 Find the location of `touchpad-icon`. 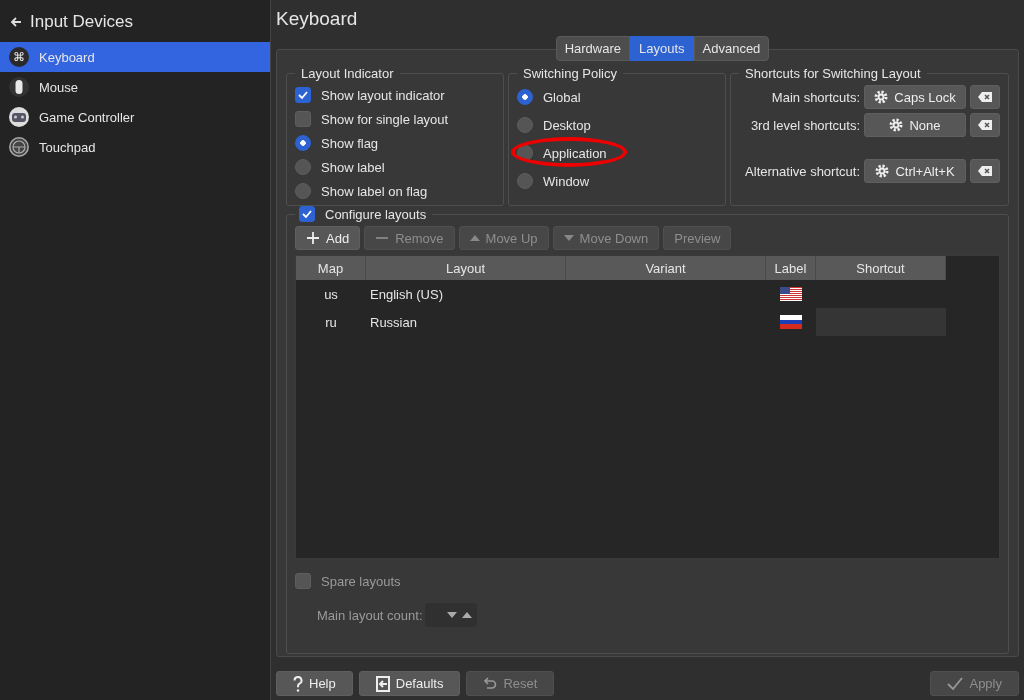

touchpad-icon is located at coordinates (19, 147).